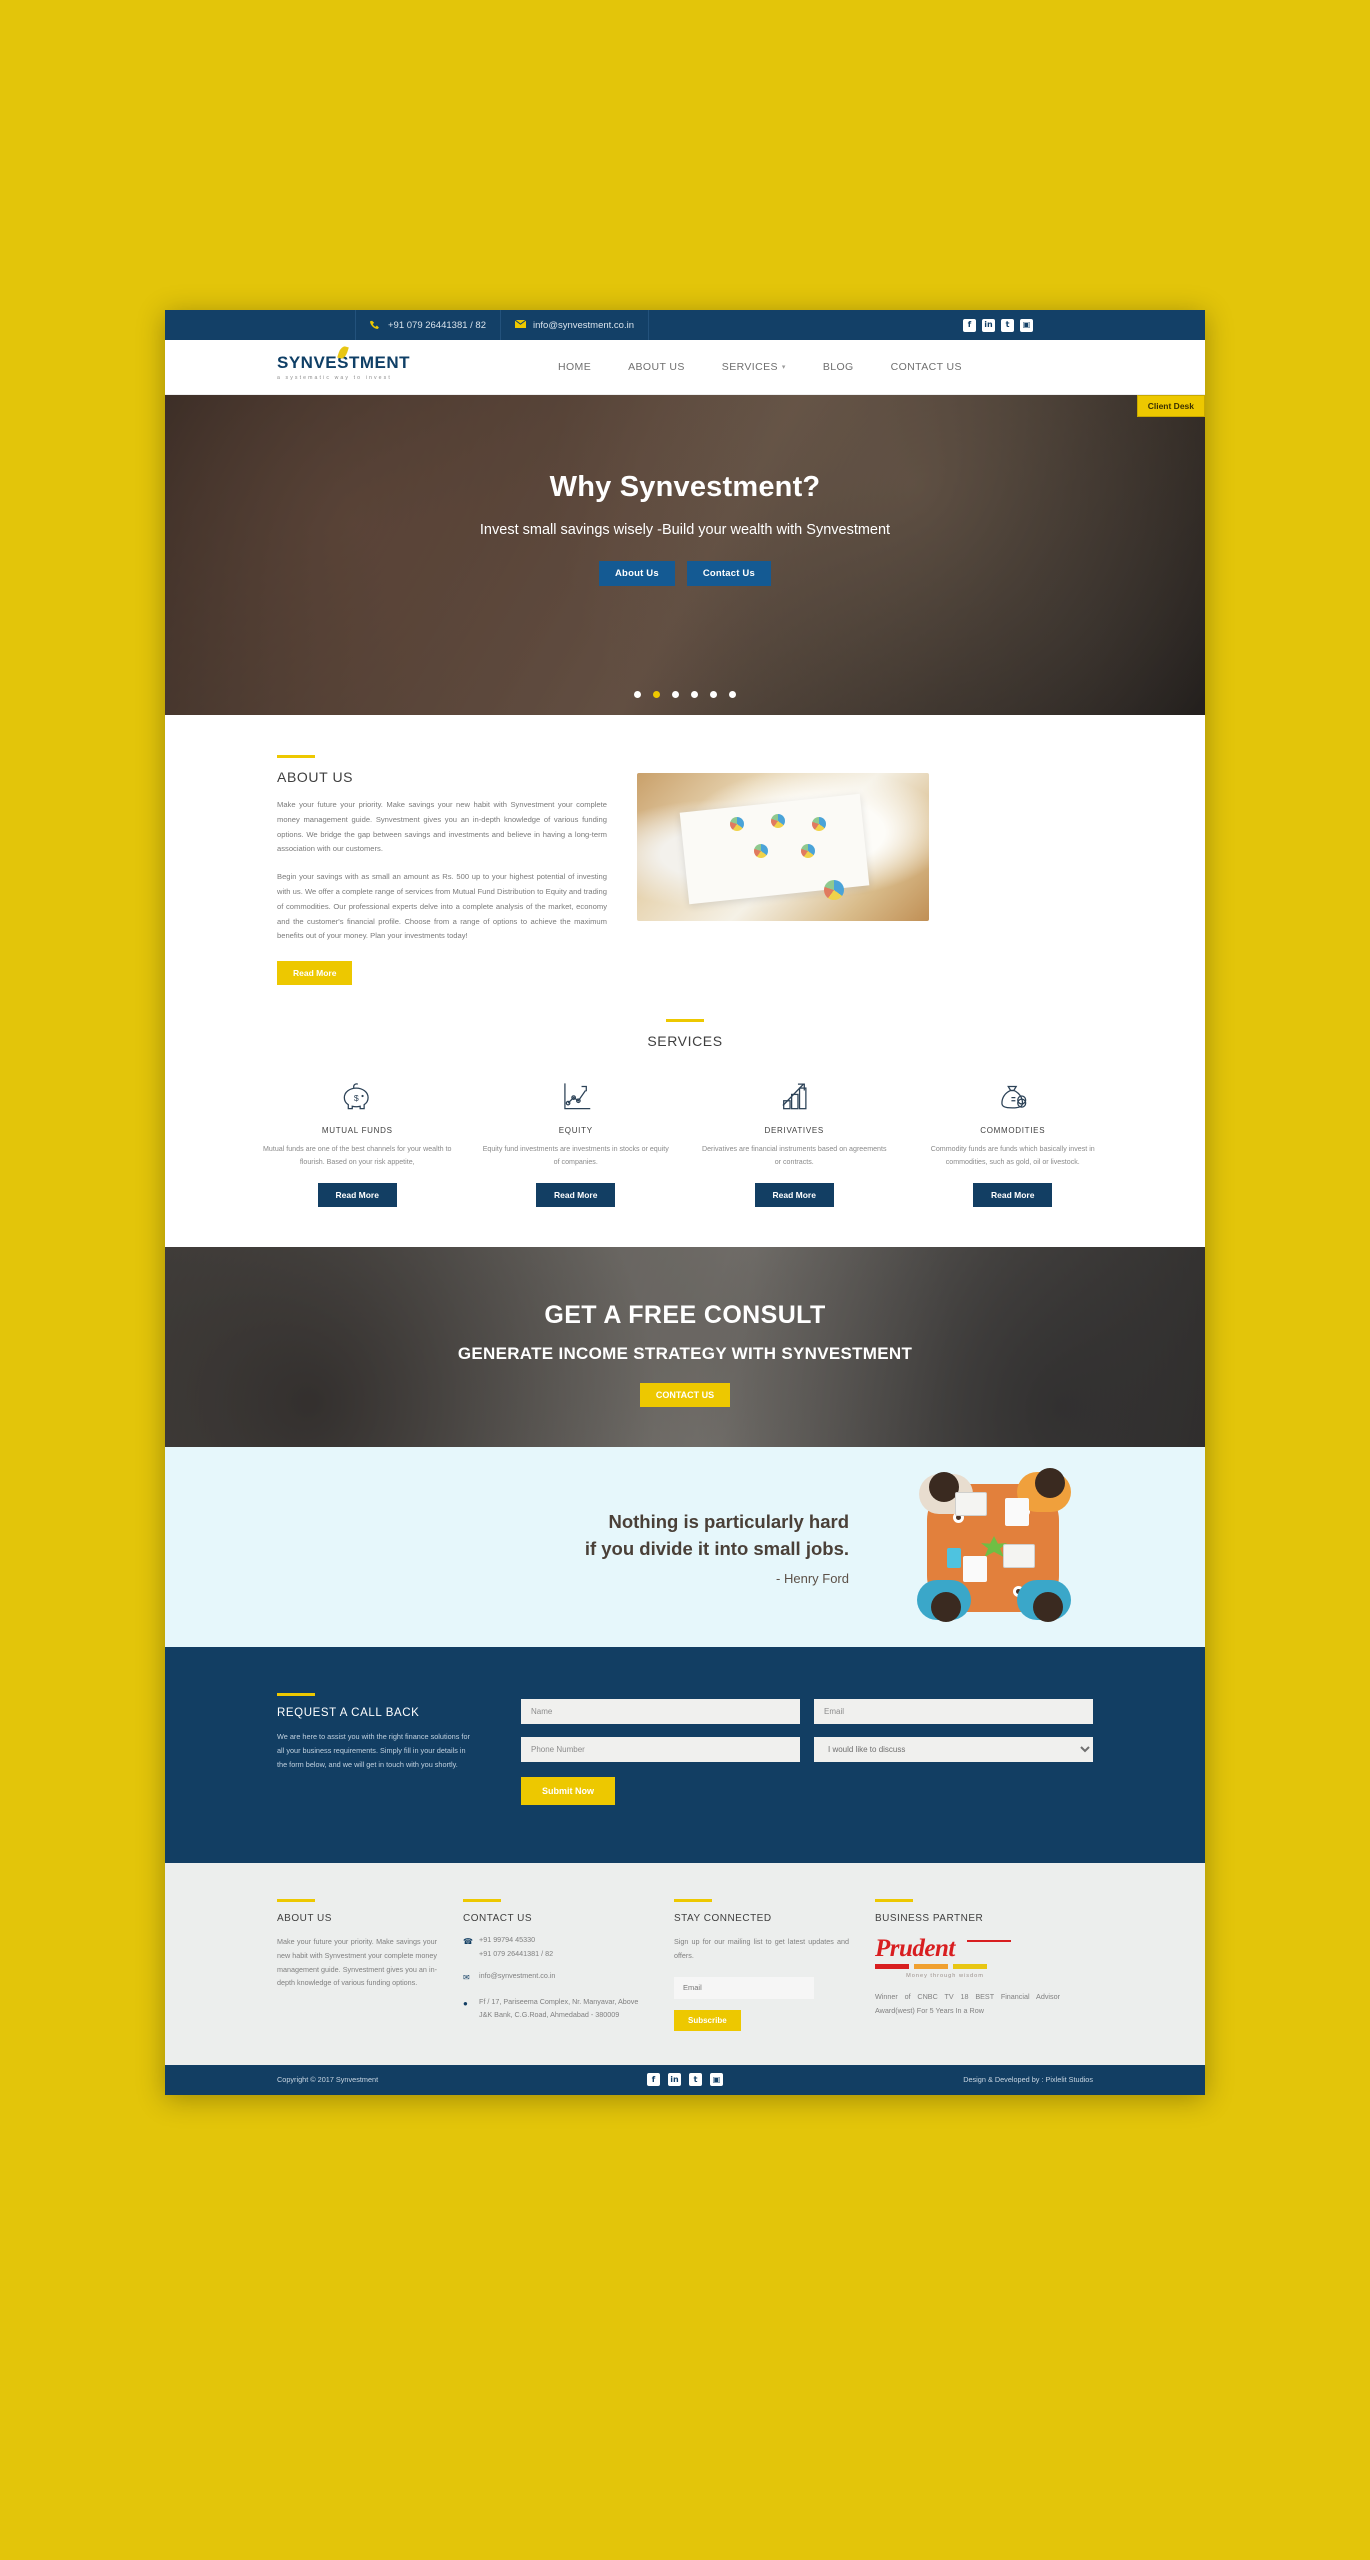  Describe the element at coordinates (998, 325) in the screenshot. I see `topbar-social-links: f in t ▣` at that location.